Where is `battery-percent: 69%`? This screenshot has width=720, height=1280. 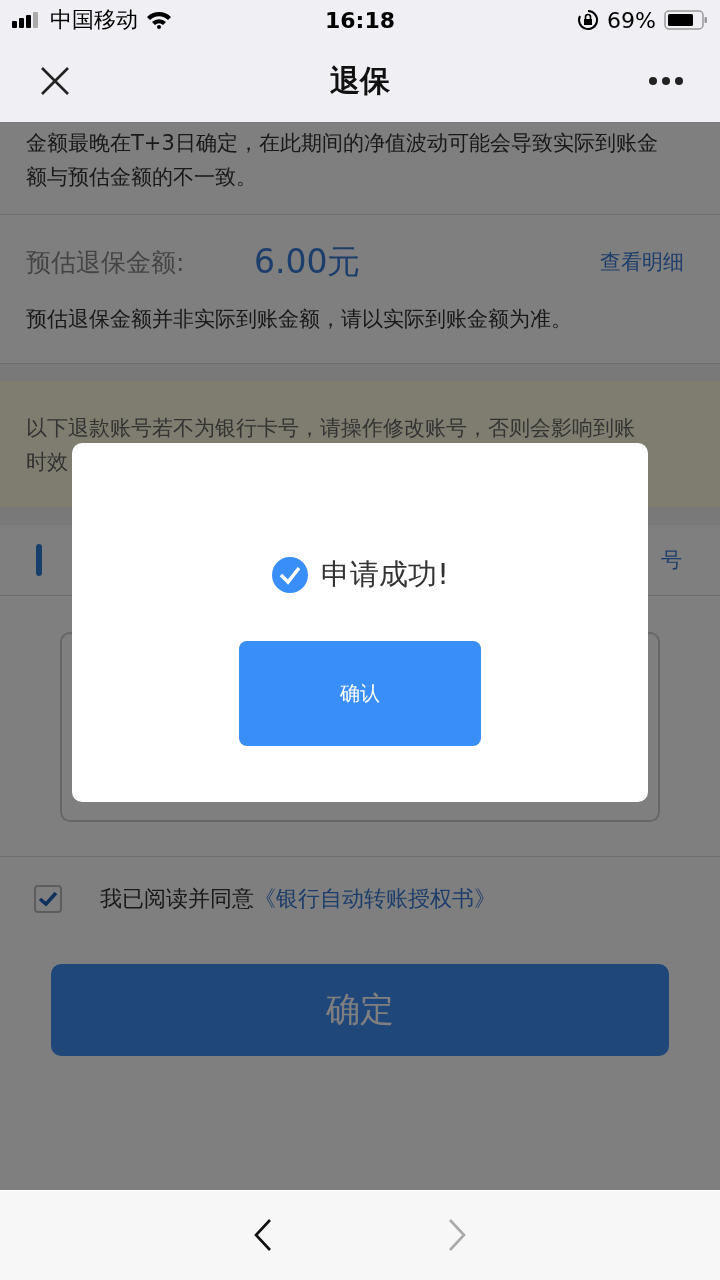 battery-percent: 69% is located at coordinates (631, 20).